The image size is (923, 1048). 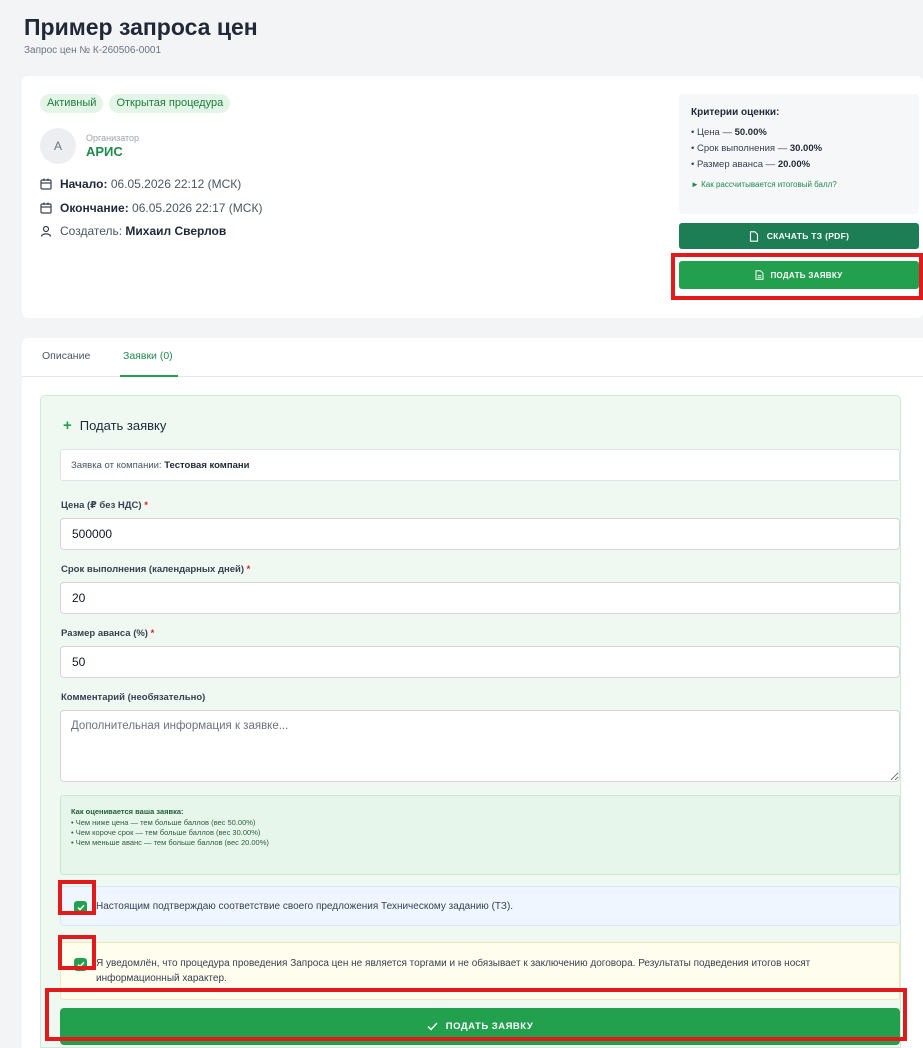 I want to click on status-badges: Активный Открытая процедура, so click(x=135, y=103).